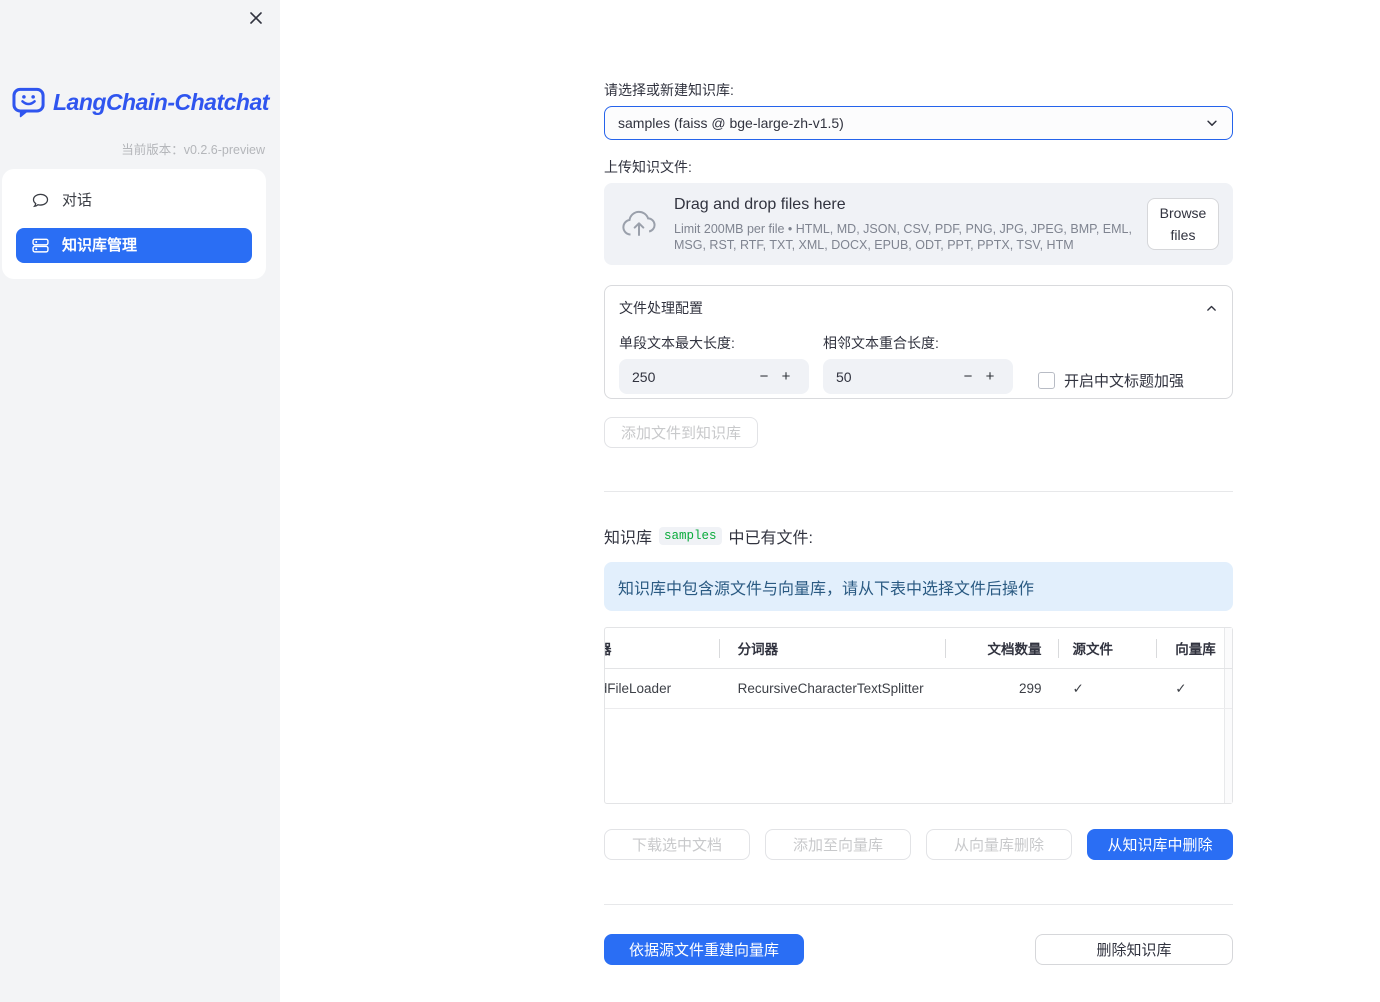 Image resolution: width=1380 pixels, height=1002 pixels. Describe the element at coordinates (1212, 123) in the screenshot. I see `chevron-down-icon` at that location.